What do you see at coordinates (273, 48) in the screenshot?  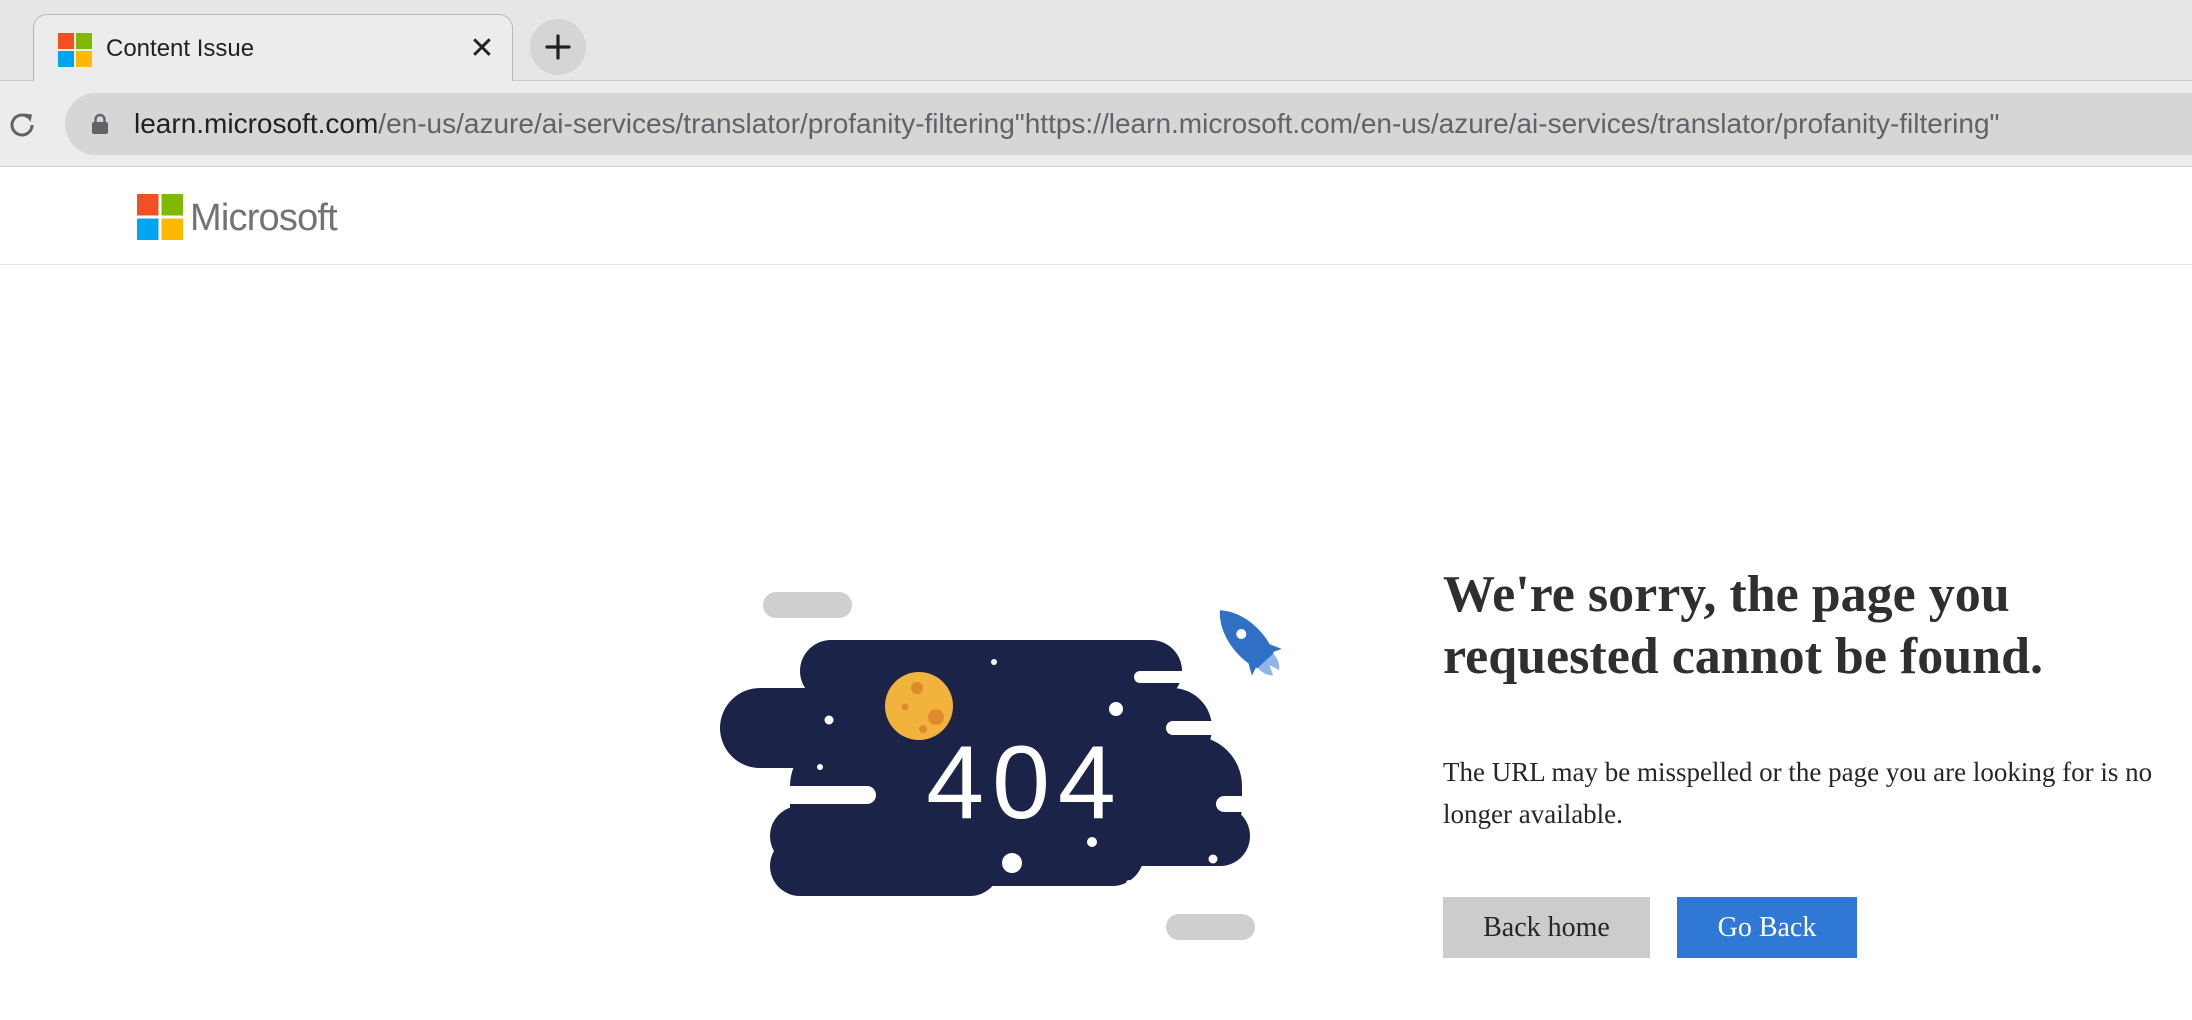 I see `browser-tab: Content Issue ✕` at bounding box center [273, 48].